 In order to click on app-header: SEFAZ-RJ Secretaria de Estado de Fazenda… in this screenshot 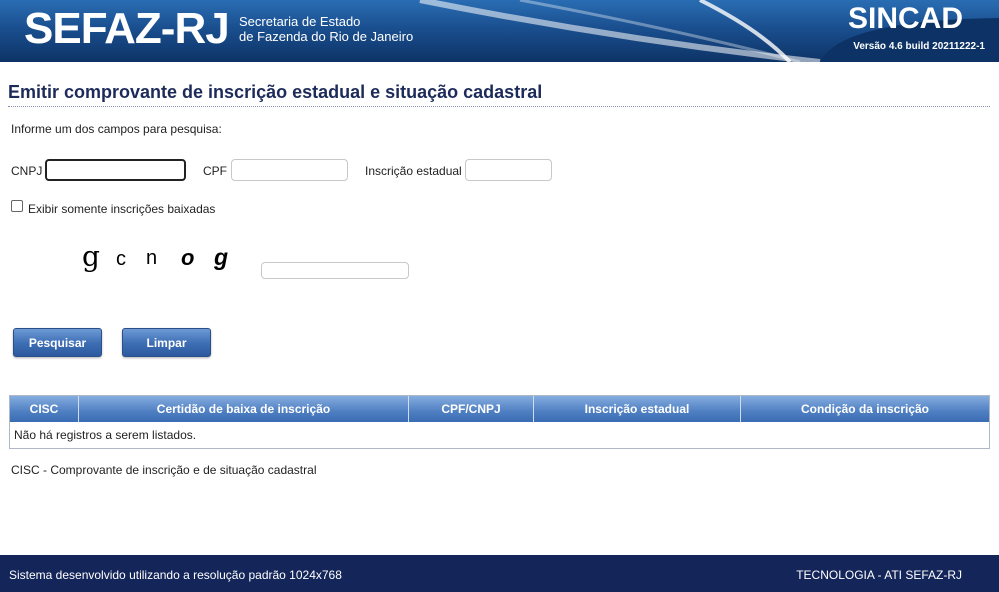, I will do `click(499, 31)`.